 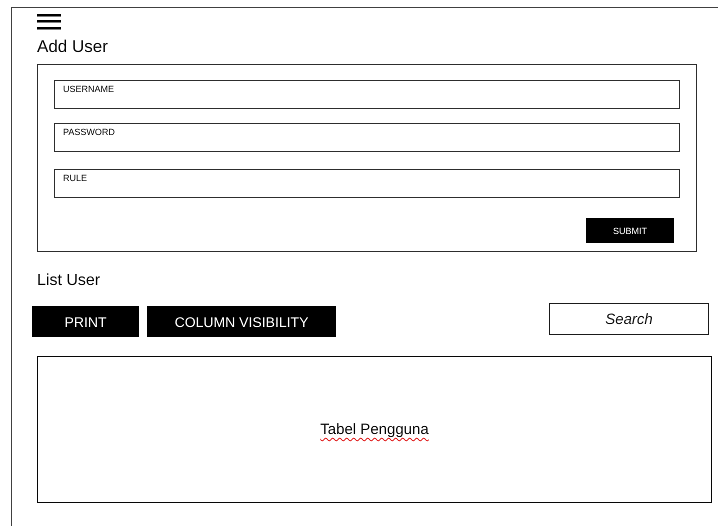 I want to click on input-field: RULE, so click(x=367, y=183).